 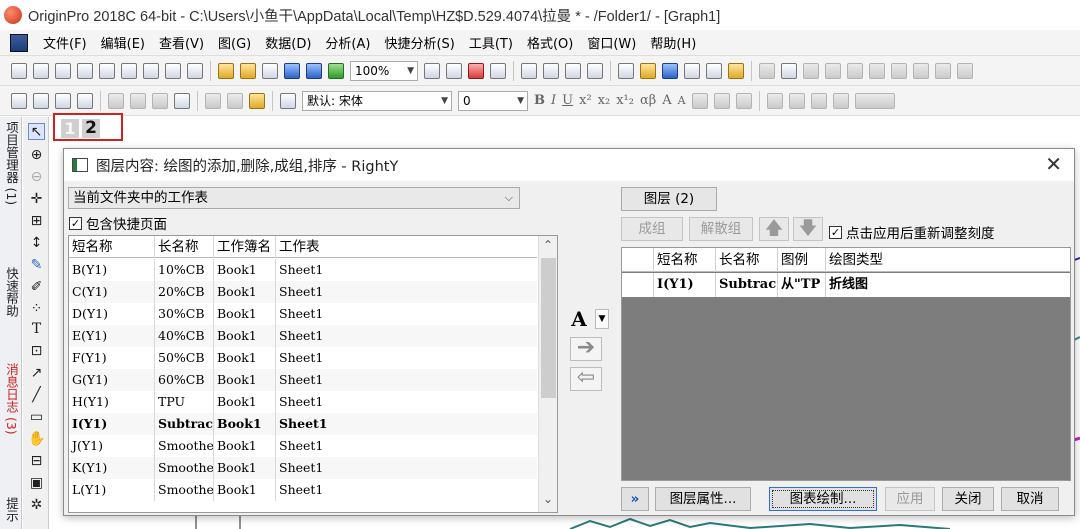 I want to click on open-icon, so click(x=226, y=70).